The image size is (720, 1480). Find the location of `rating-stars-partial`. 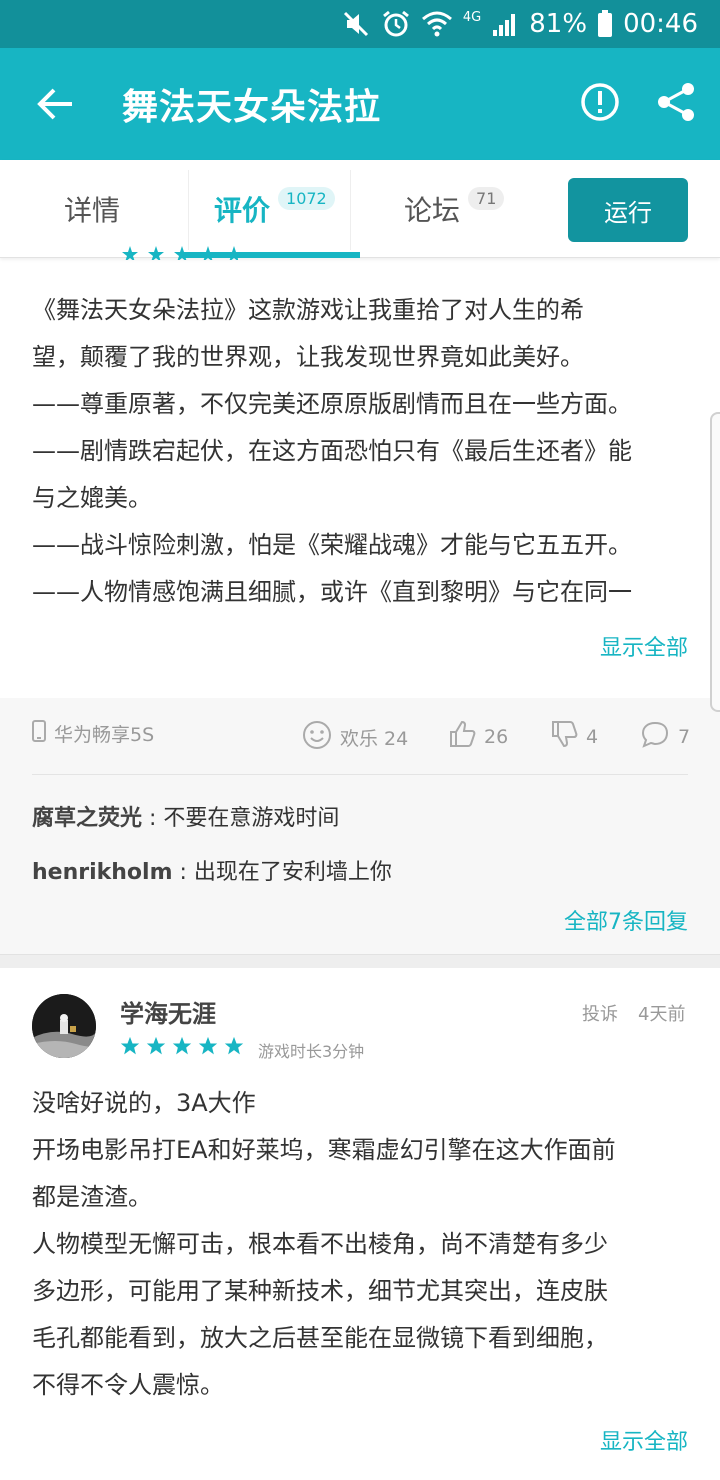

rating-stars-partial is located at coordinates (178, 253).